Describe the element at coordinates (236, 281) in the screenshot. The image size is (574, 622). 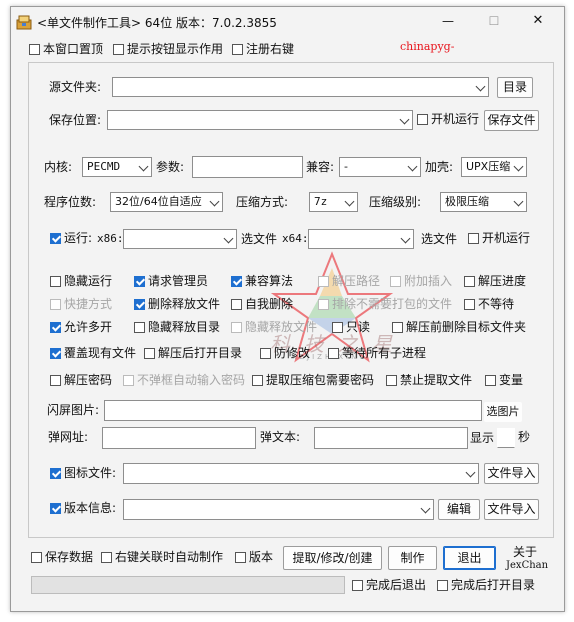
I see `opt-compat-algo-checkbox` at that location.